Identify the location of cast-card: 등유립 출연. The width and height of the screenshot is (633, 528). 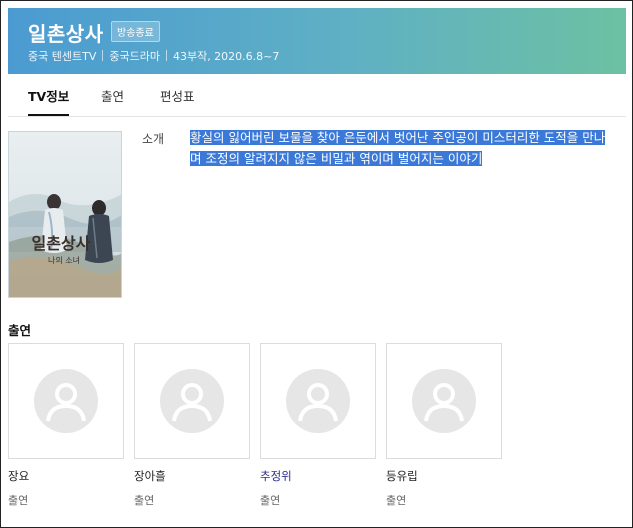
(444, 425).